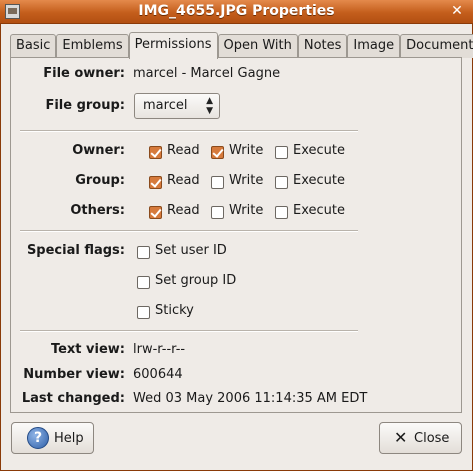  Describe the element at coordinates (159, 349) in the screenshot. I see `text-view-value: lrw-r--r--` at that location.